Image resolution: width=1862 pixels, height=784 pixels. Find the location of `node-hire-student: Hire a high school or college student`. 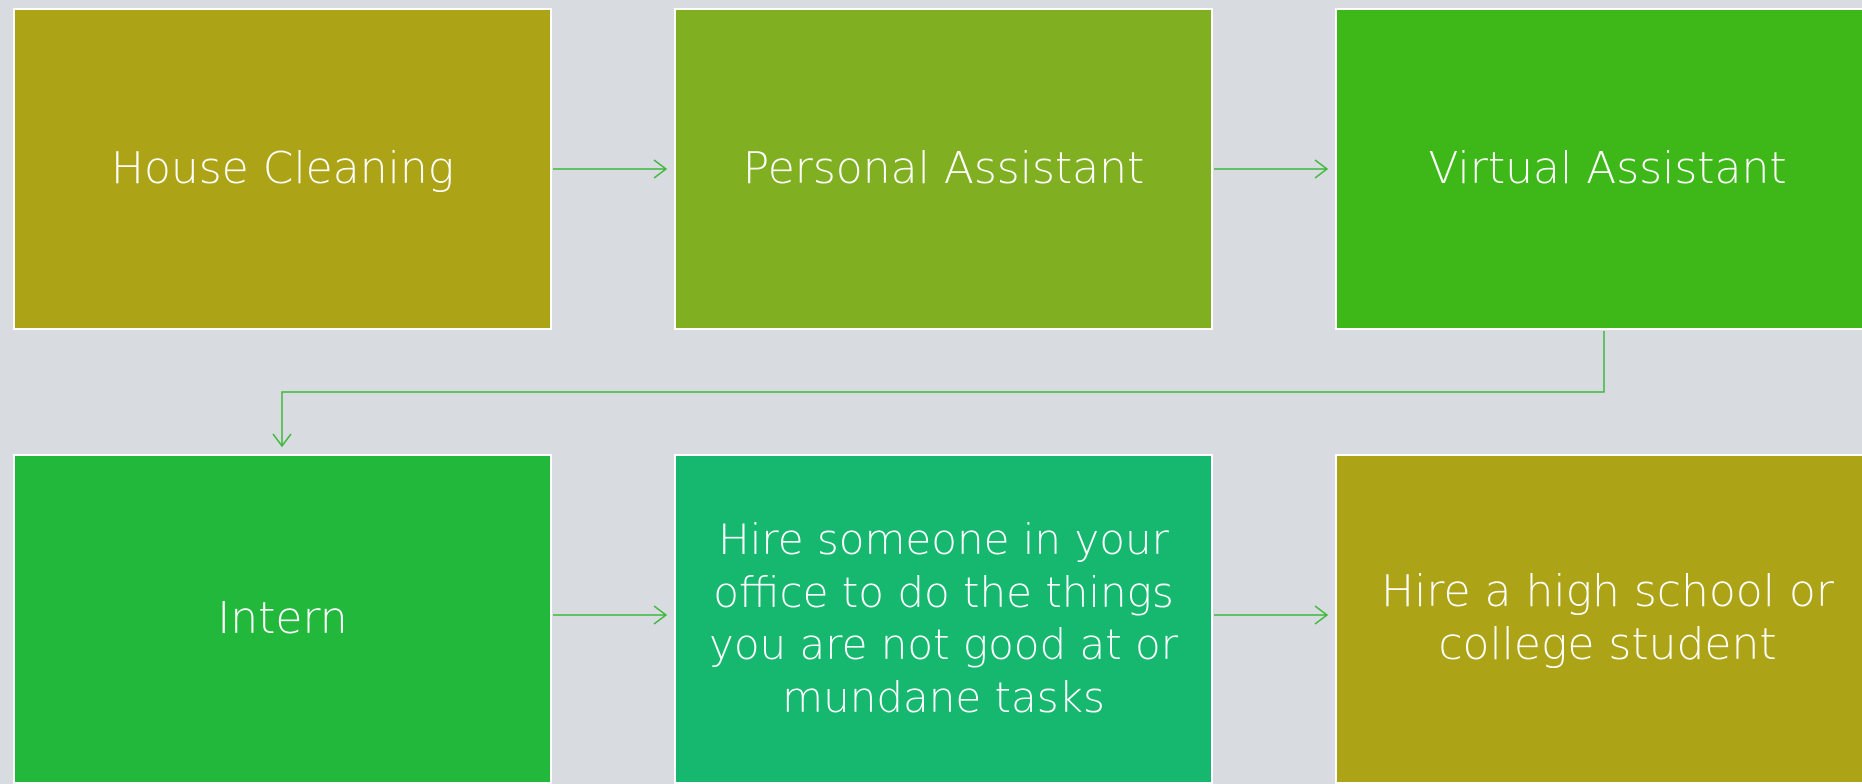

node-hire-student: Hire a high school or college student is located at coordinates (1598, 619).